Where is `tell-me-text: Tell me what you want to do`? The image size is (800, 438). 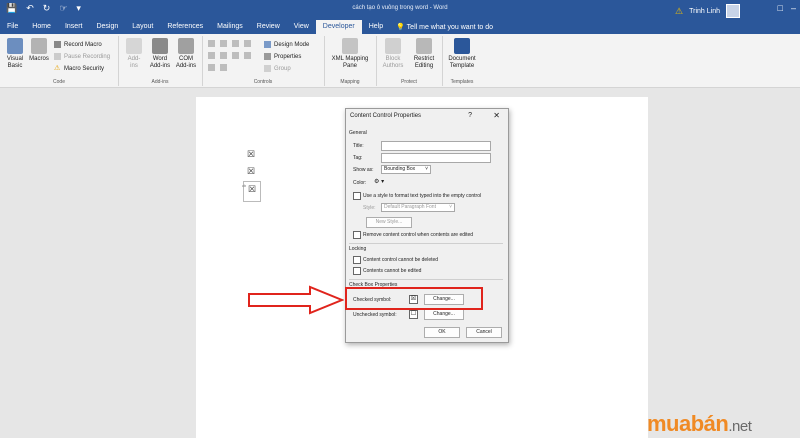
tell-me-text: Tell me what you want to do is located at coordinates (450, 27).